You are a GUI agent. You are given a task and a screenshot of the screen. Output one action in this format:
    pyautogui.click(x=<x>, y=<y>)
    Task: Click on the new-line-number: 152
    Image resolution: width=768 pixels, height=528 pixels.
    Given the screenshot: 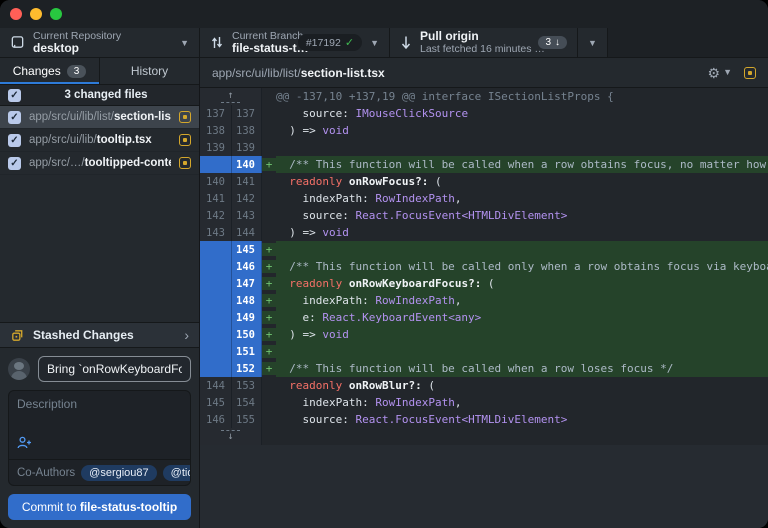 What is the action you would take?
    pyautogui.click(x=247, y=368)
    